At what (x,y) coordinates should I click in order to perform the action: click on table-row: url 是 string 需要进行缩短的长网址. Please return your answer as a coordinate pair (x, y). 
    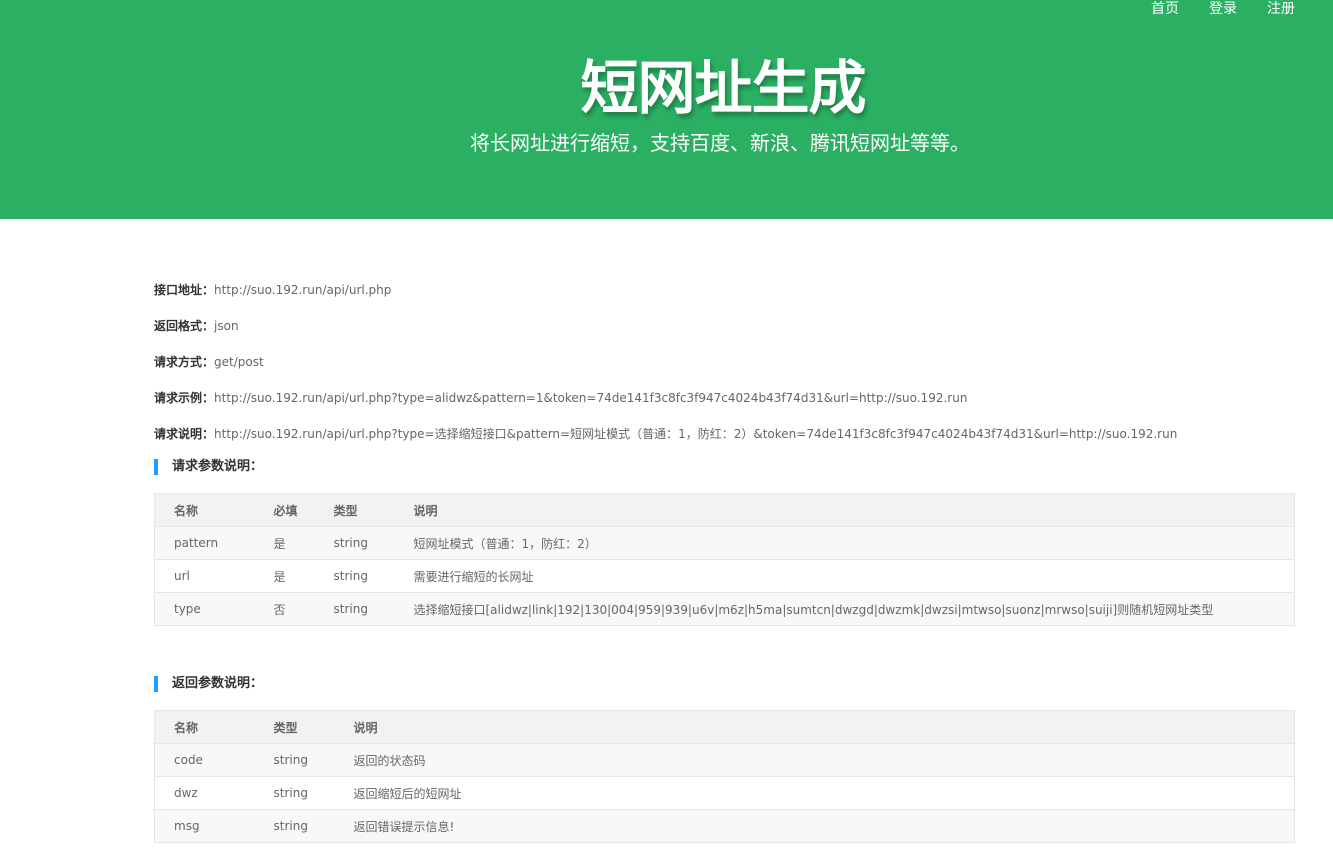
    Looking at the image, I should click on (724, 576).